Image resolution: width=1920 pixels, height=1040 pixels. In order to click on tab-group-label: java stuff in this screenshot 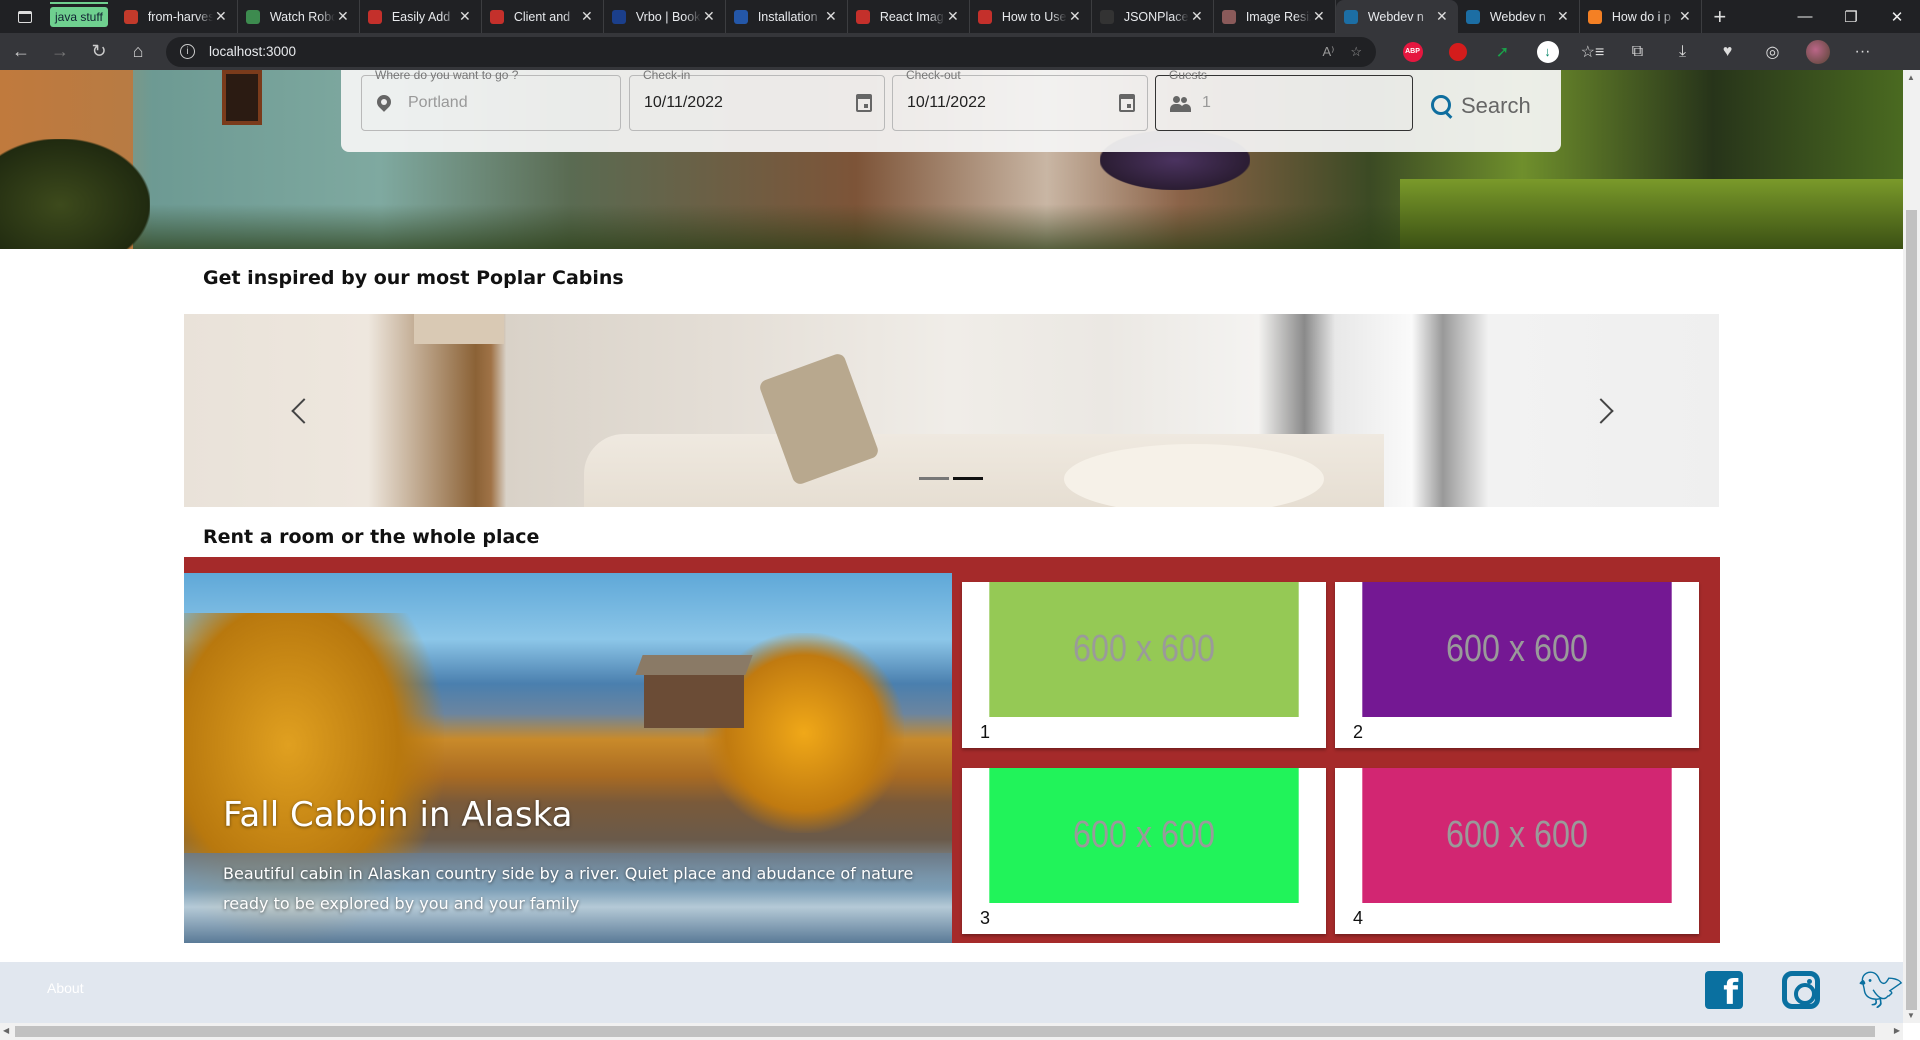, I will do `click(79, 14)`.